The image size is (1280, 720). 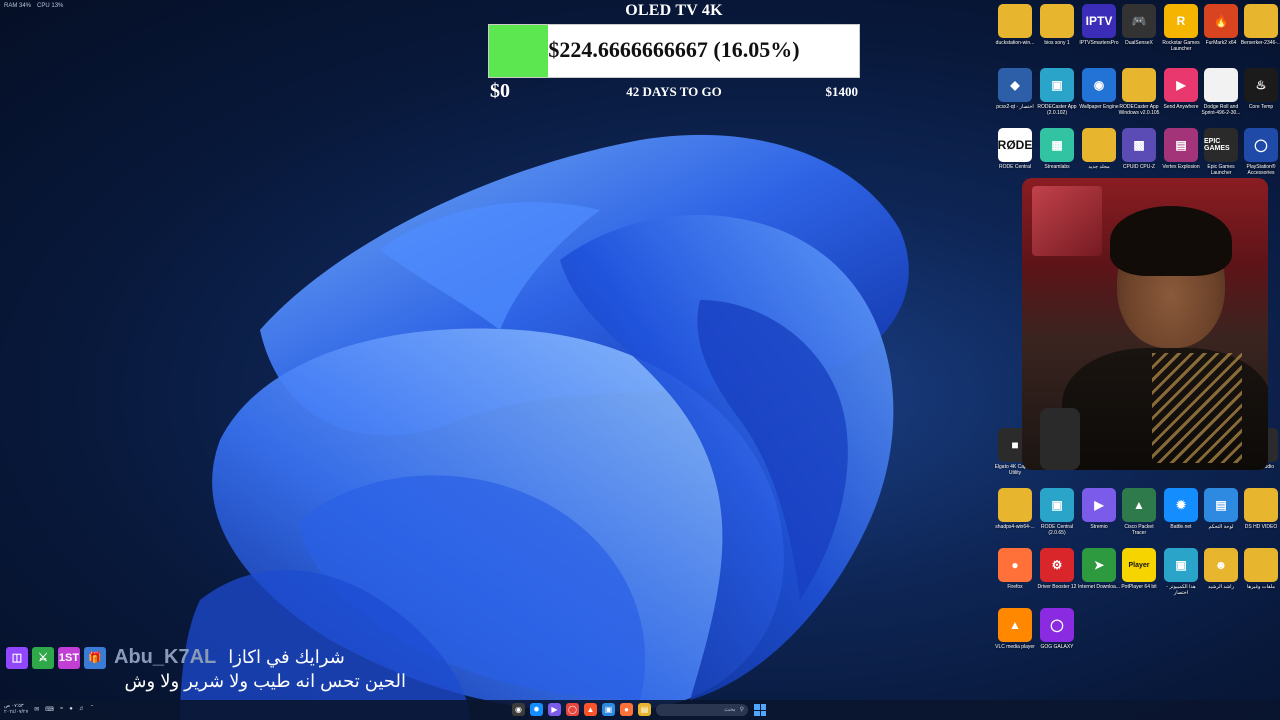 What do you see at coordinates (590, 709) in the screenshot?
I see `brave-icon: ▲` at bounding box center [590, 709].